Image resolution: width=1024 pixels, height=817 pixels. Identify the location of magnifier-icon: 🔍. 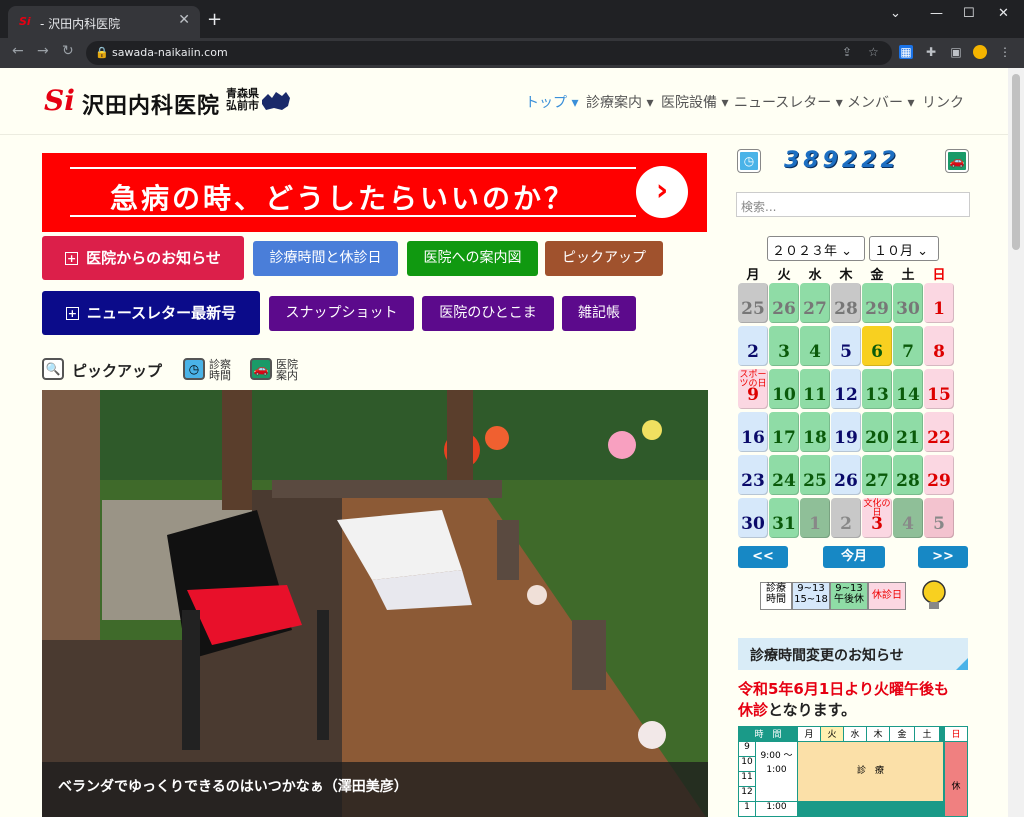
(53, 369).